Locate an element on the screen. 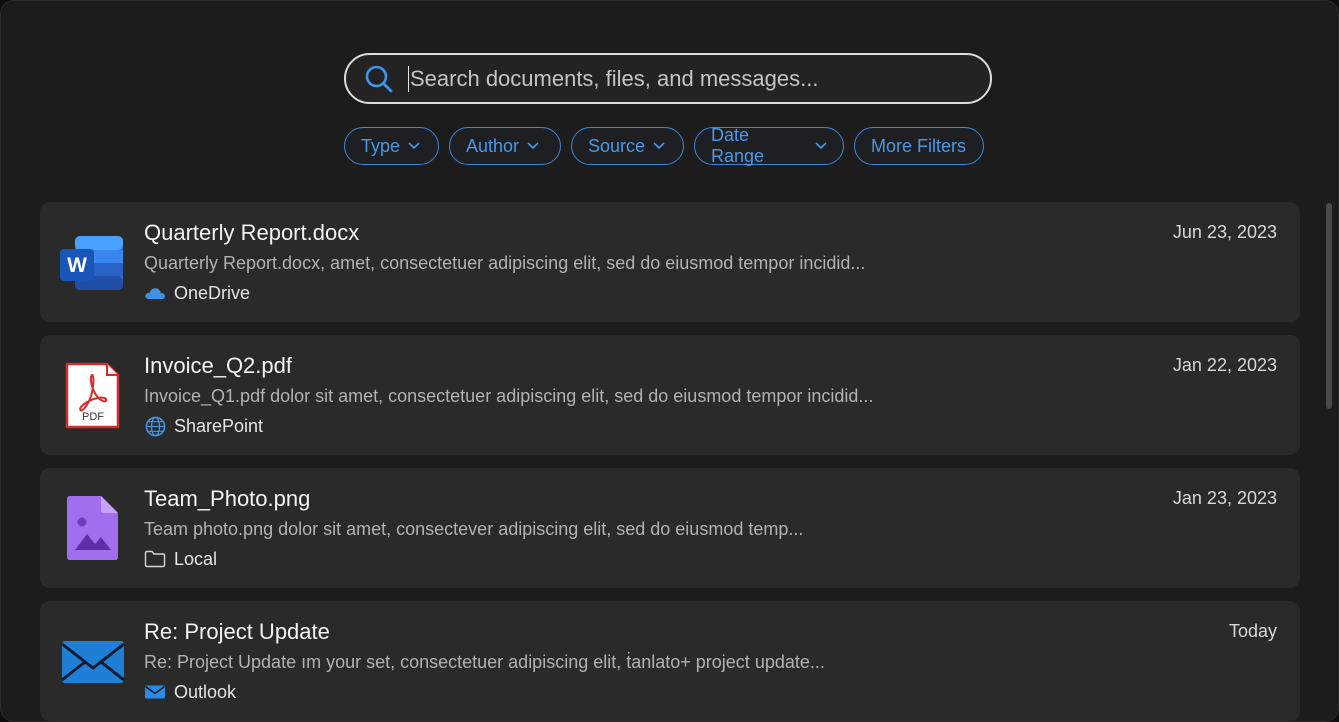  image-file-icon is located at coordinates (92, 529).